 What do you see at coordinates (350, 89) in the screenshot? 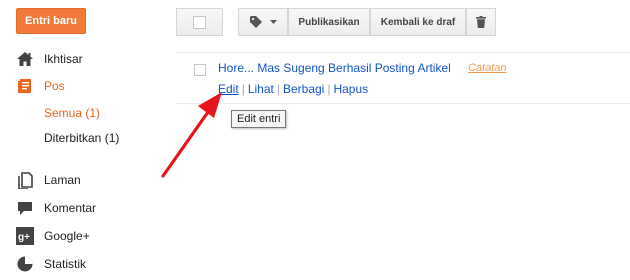
I see `delete-link: Hapus` at bounding box center [350, 89].